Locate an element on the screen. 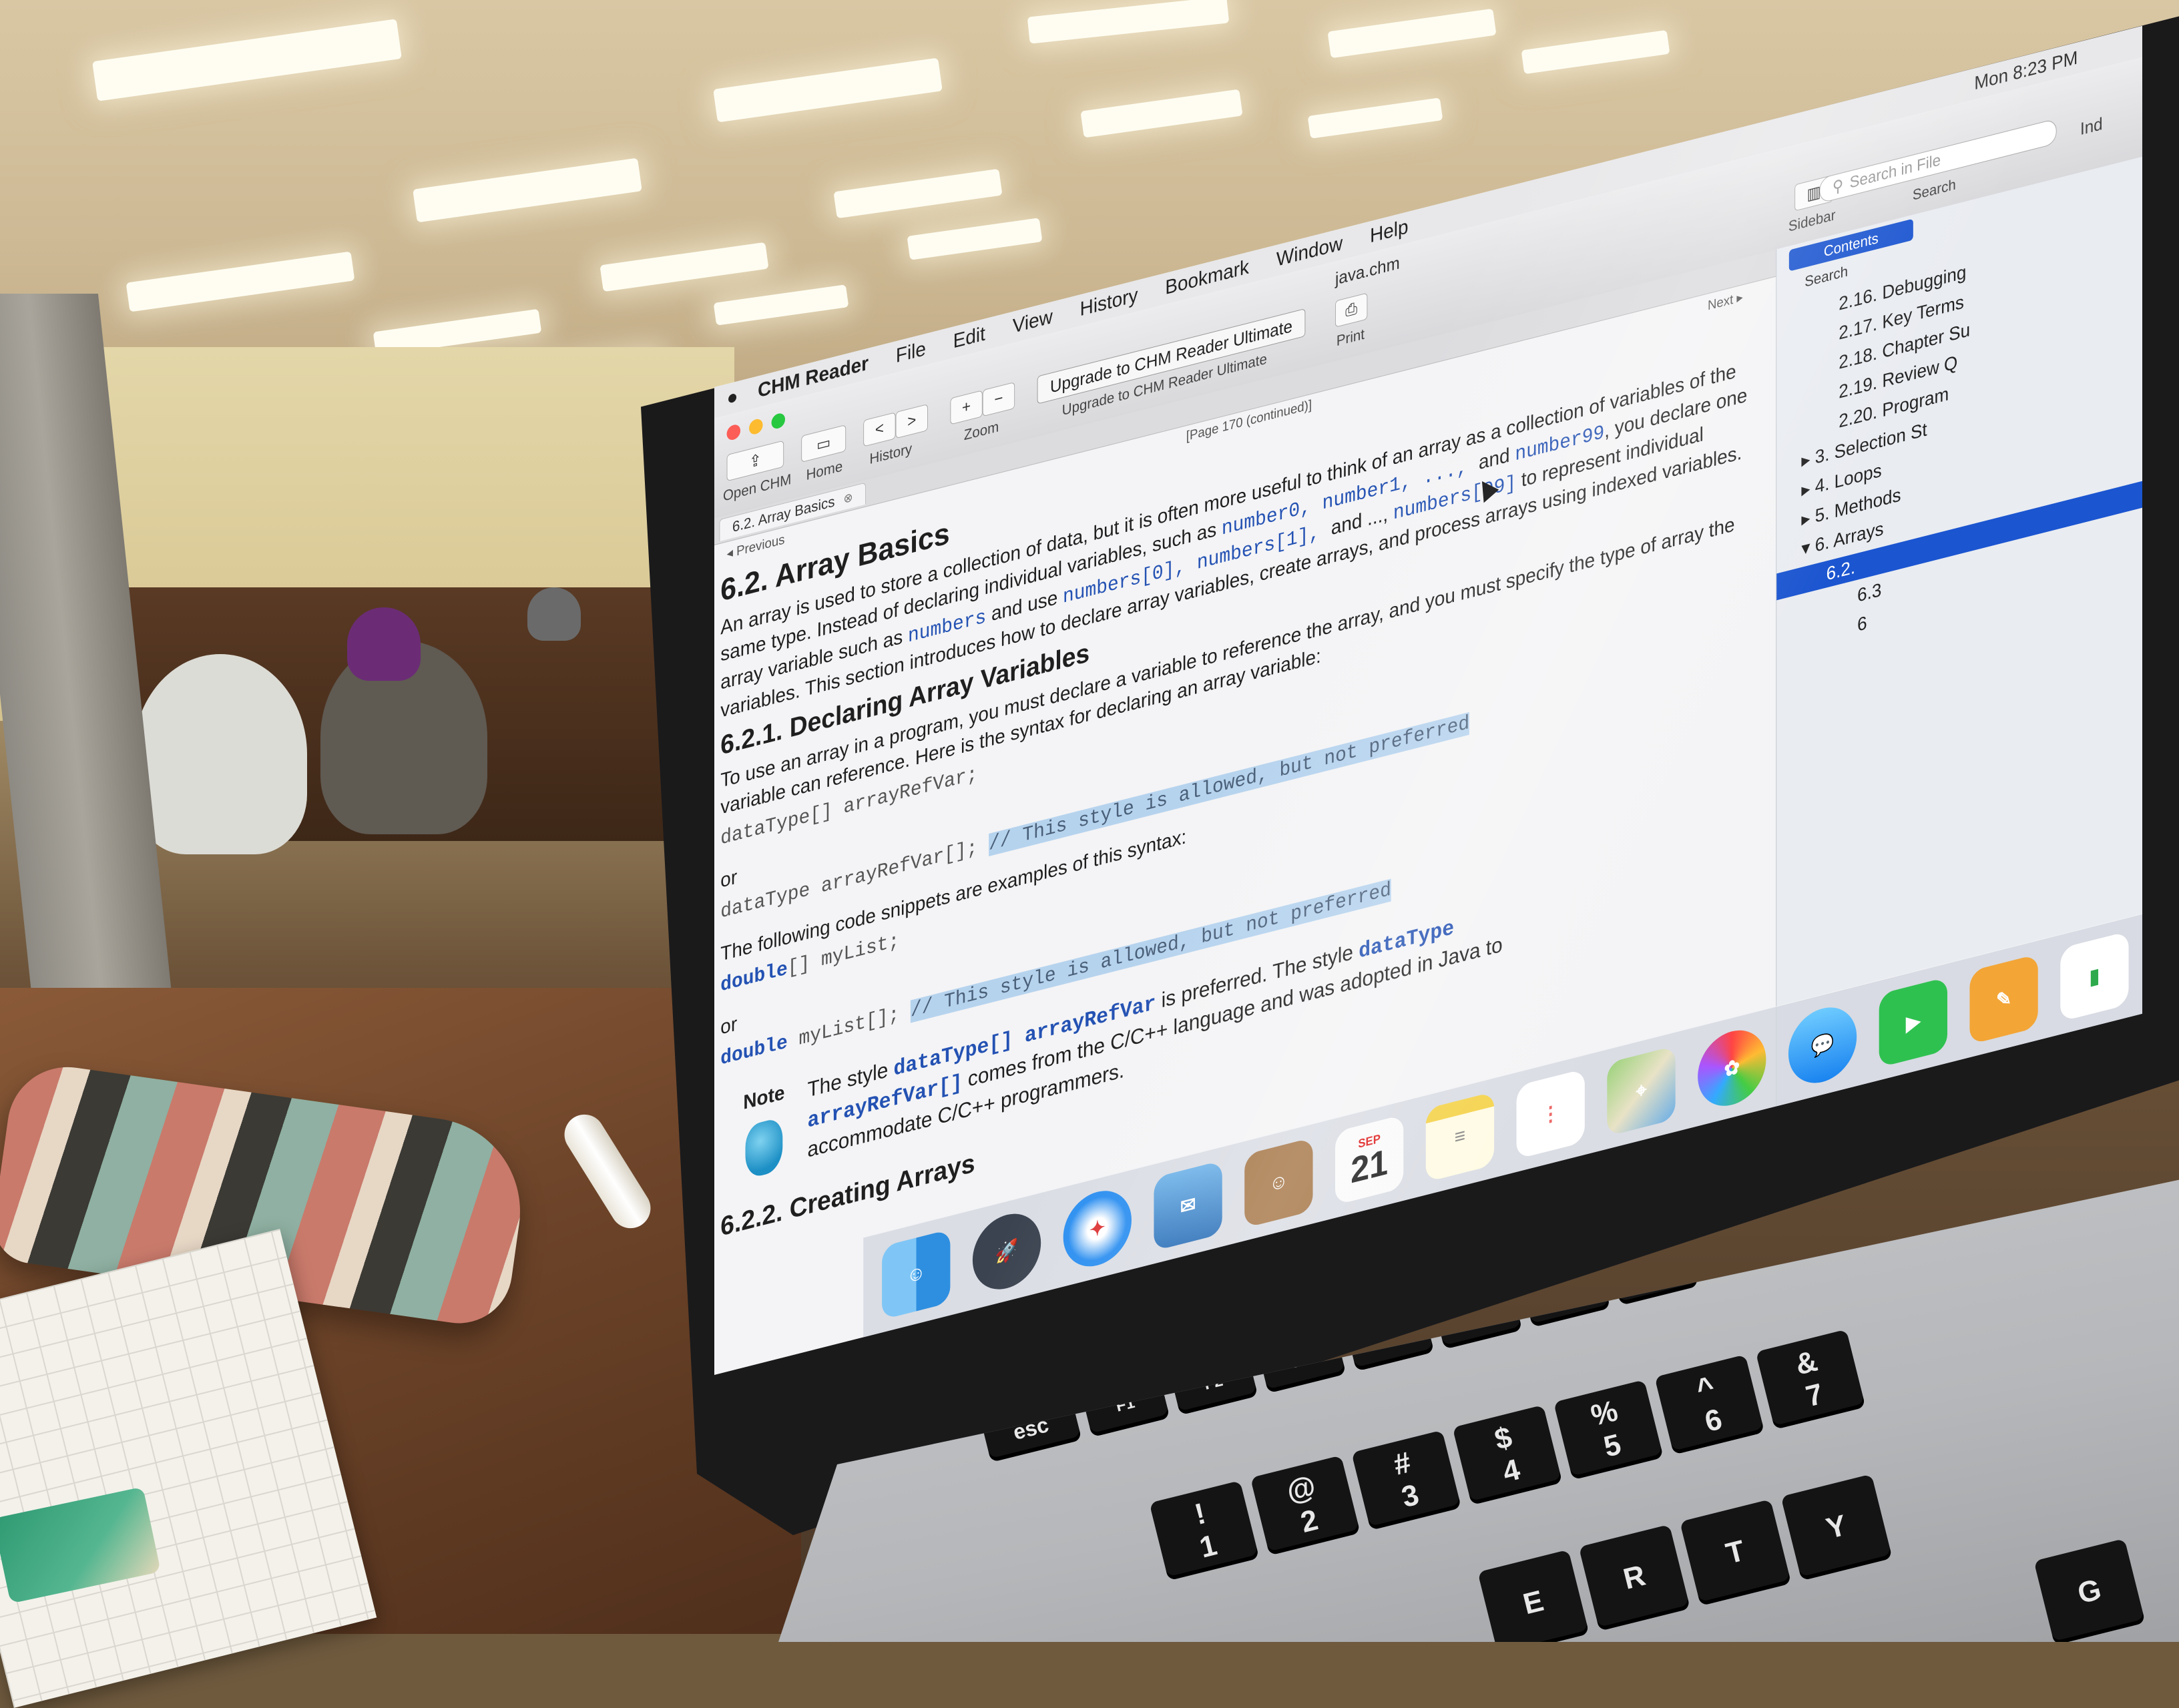 The height and width of the screenshot is (1708, 2179). window-title: java.chm is located at coordinates (1368, 270).